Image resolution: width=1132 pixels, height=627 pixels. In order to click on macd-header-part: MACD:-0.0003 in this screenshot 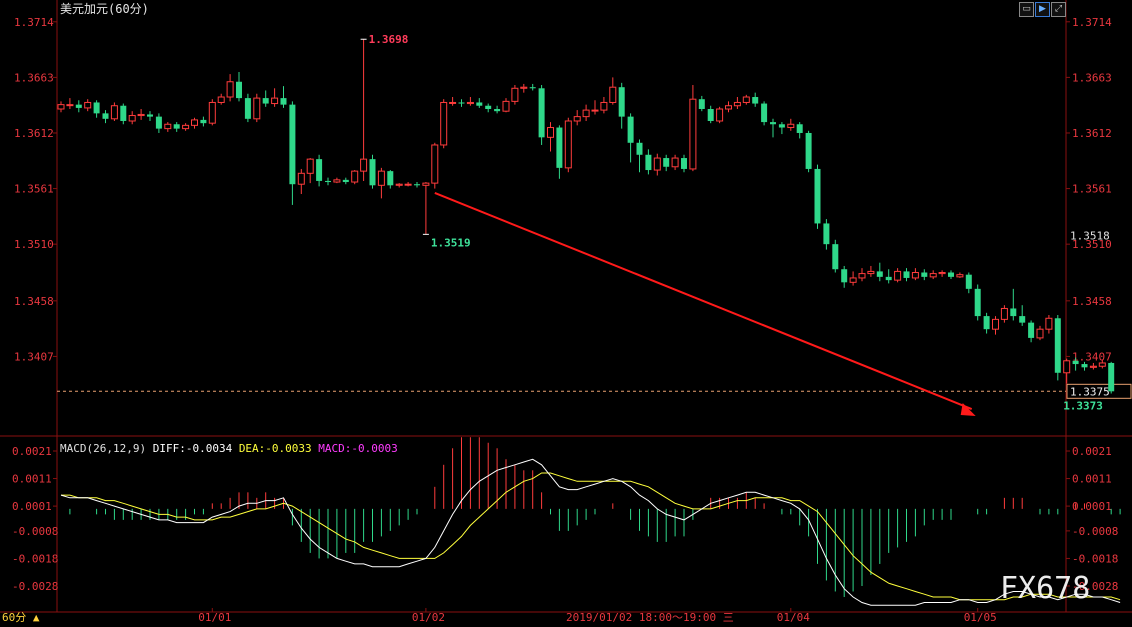, I will do `click(357, 448)`.